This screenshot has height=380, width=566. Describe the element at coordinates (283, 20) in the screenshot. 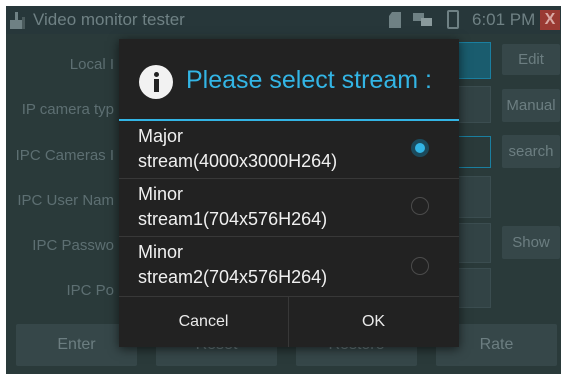

I see `status-bar: Video monitor tester 6:01 PM X` at that location.